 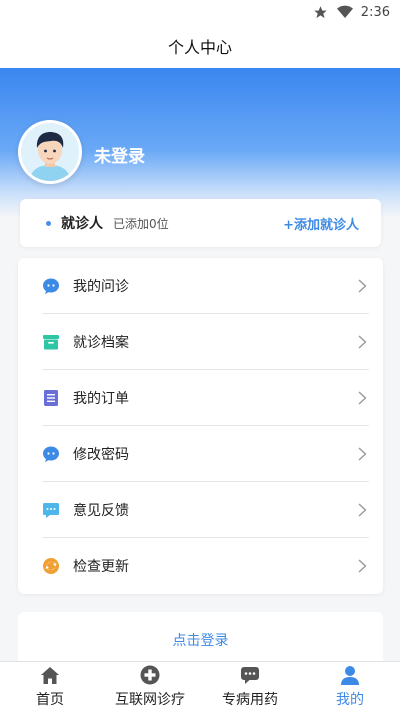 What do you see at coordinates (321, 223) in the screenshot?
I see `add-patient-button: +添加就诊人` at bounding box center [321, 223].